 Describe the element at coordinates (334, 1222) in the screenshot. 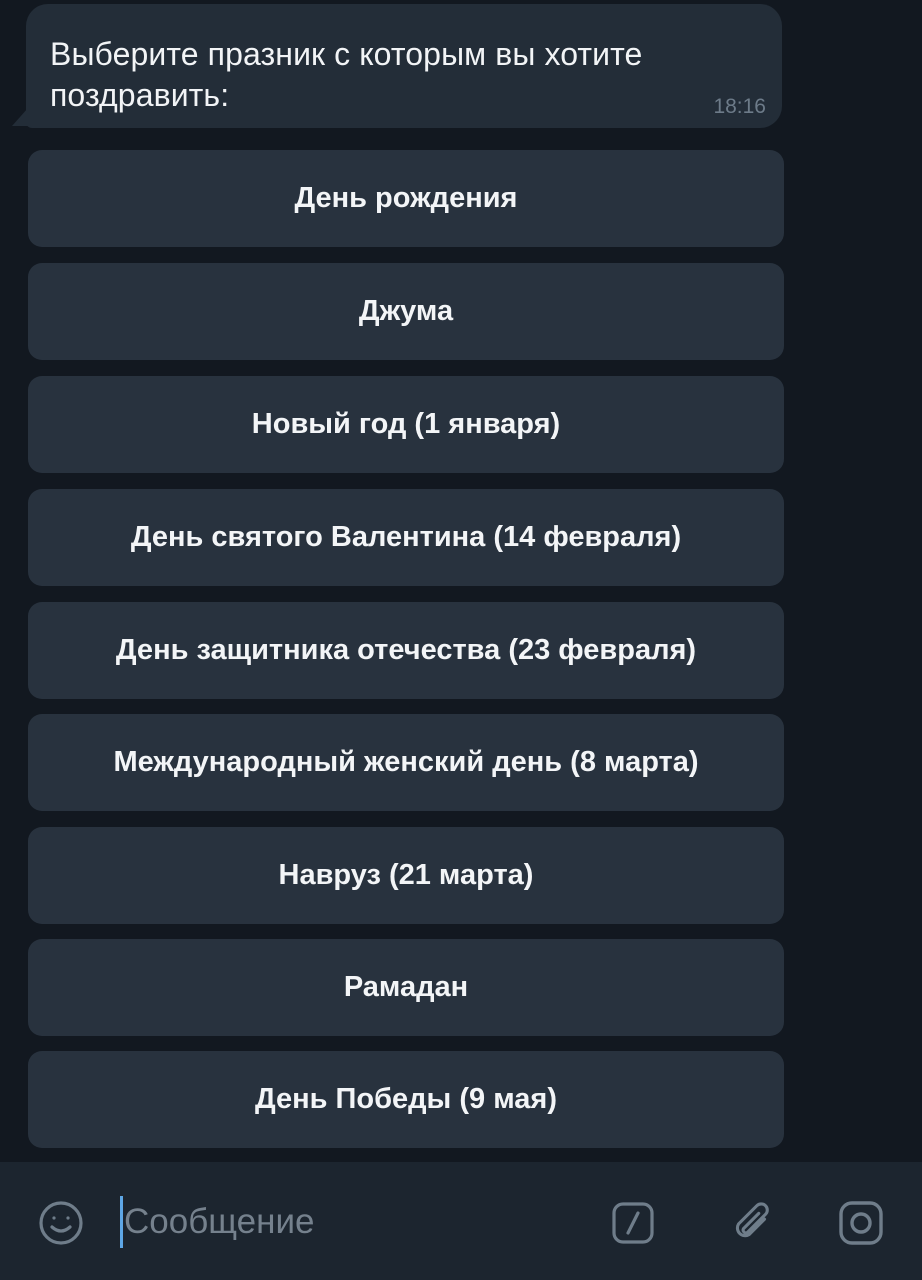

I see `message-input` at that location.